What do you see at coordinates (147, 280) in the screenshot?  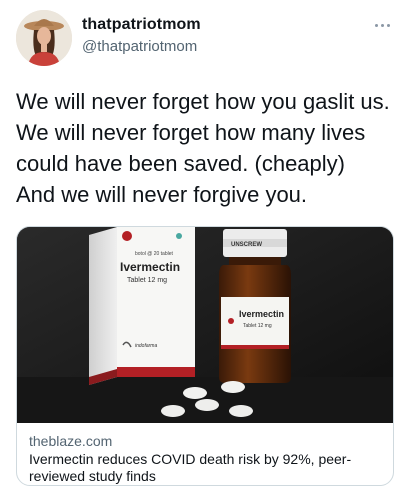 I see `box-strength: Tablet 12 mg` at bounding box center [147, 280].